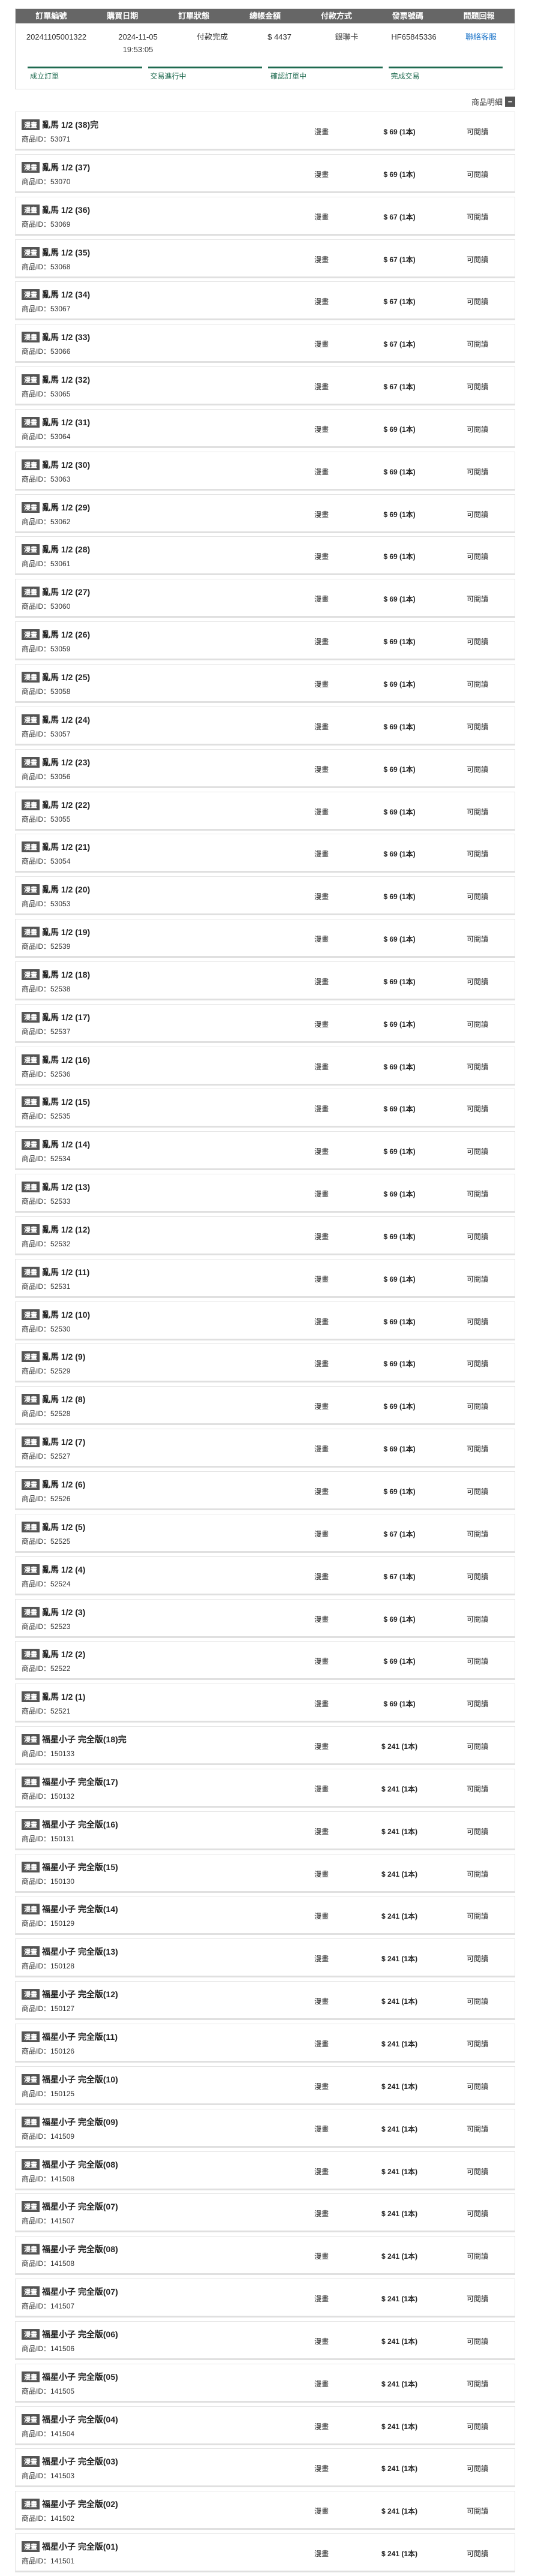 The height and width of the screenshot is (2576, 556). Describe the element at coordinates (56, 210) in the screenshot. I see `item-title: 漫畫 亂馬 1/2 (36)` at that location.